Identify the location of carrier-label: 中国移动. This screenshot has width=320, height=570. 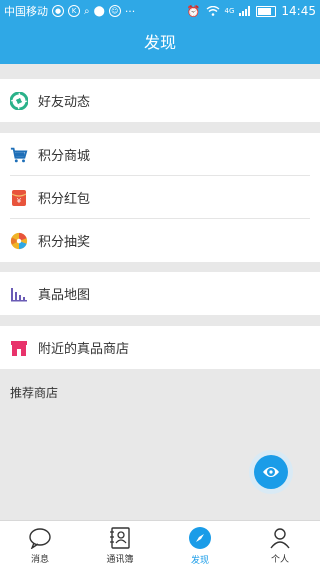
(26, 11).